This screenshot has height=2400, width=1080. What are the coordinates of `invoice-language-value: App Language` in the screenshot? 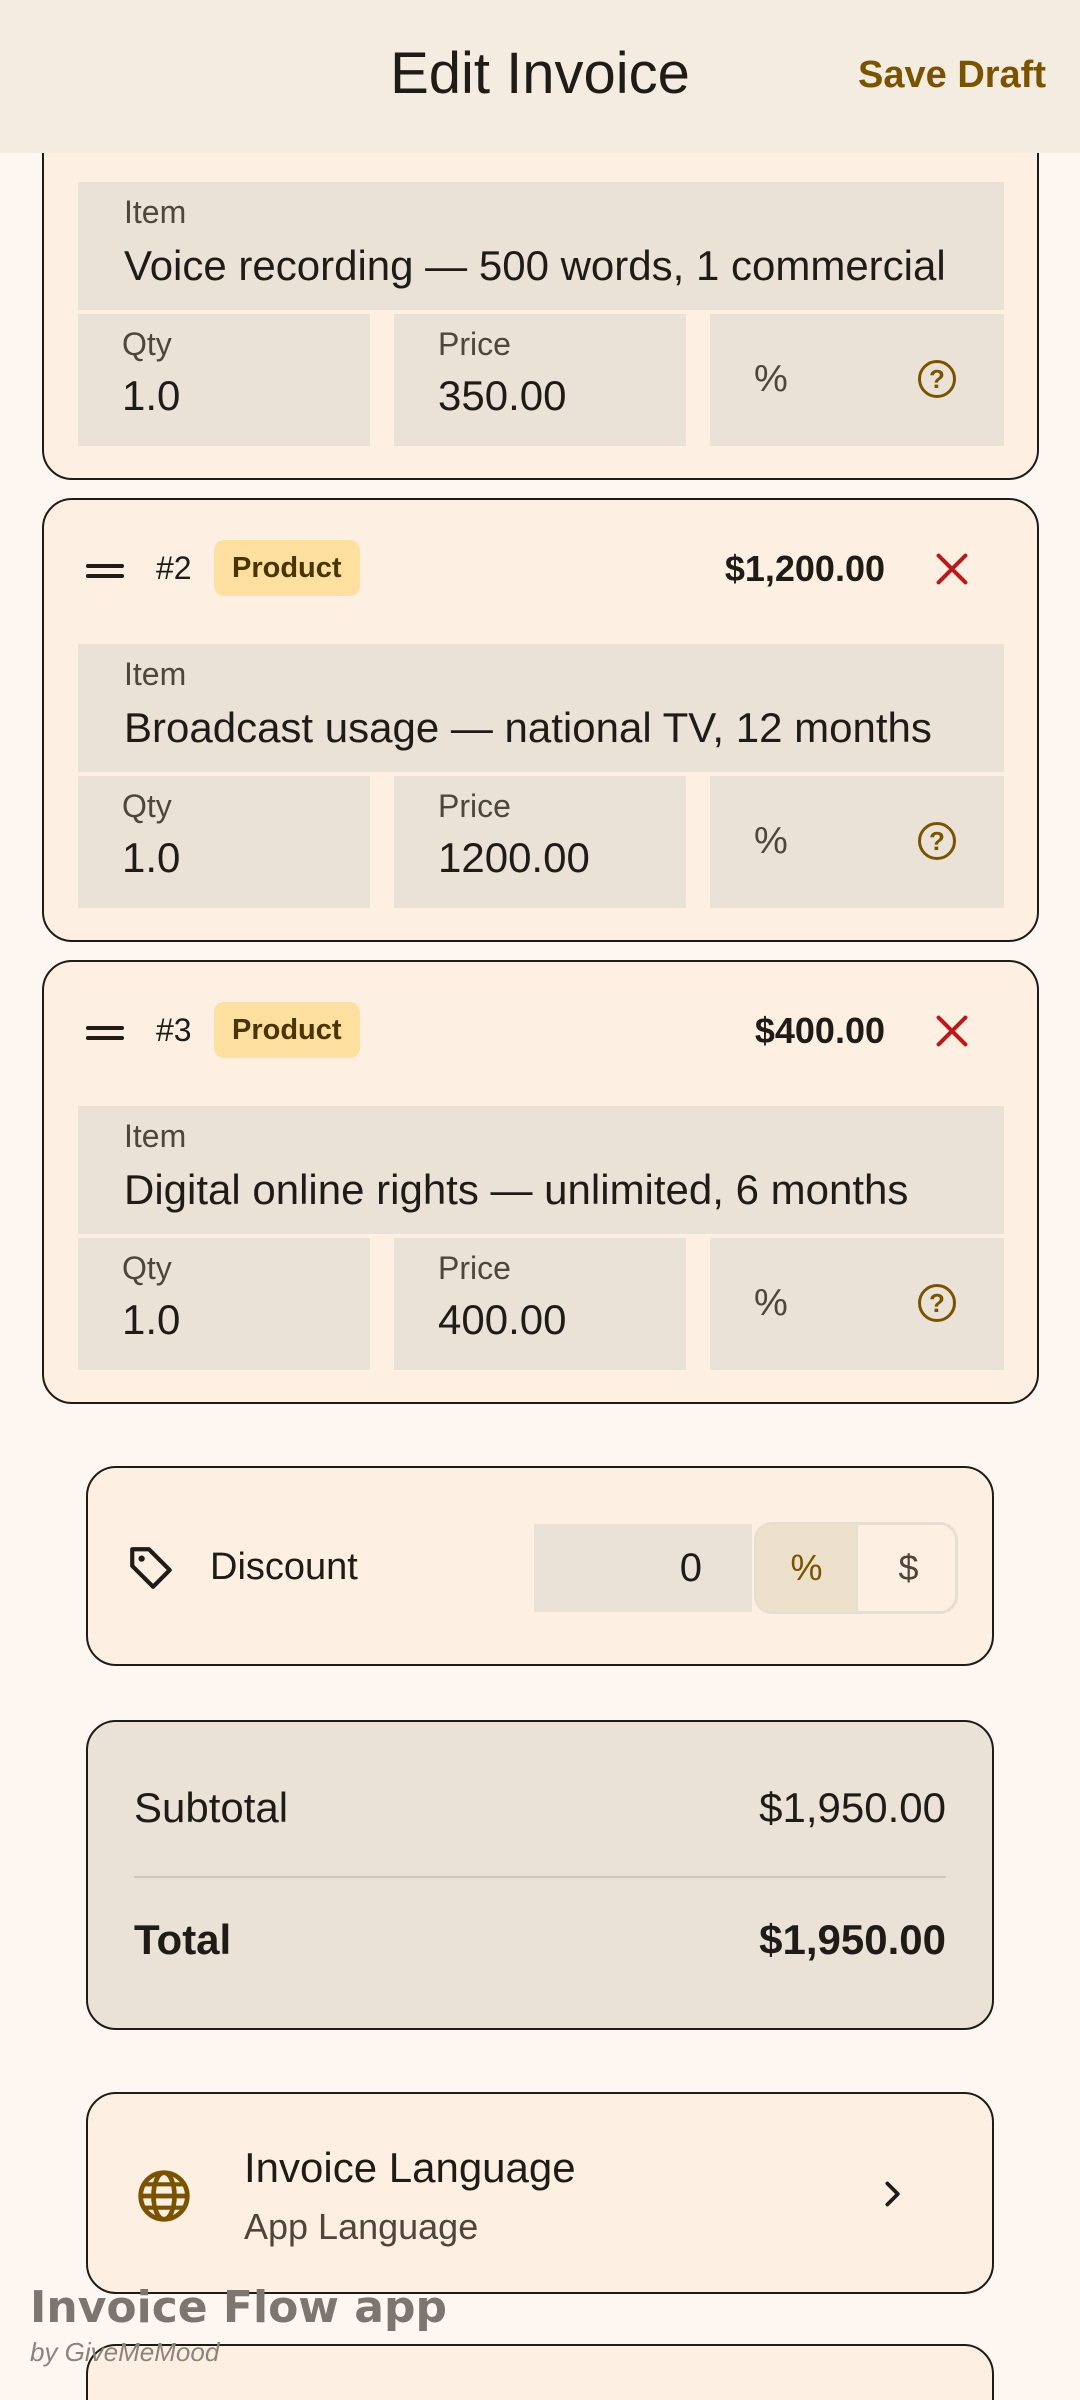 It's located at (361, 2226).